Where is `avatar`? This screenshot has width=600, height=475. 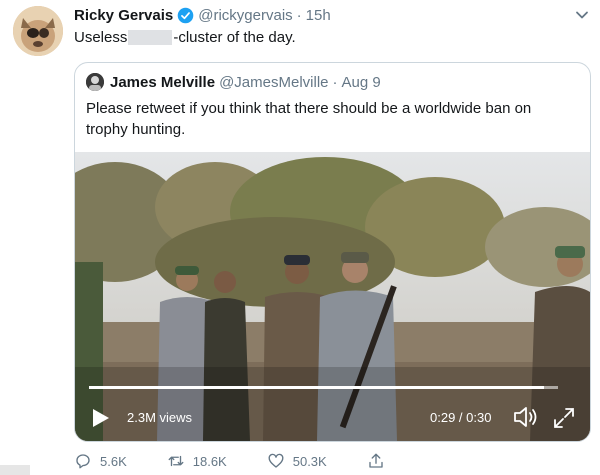
avatar is located at coordinates (38, 31).